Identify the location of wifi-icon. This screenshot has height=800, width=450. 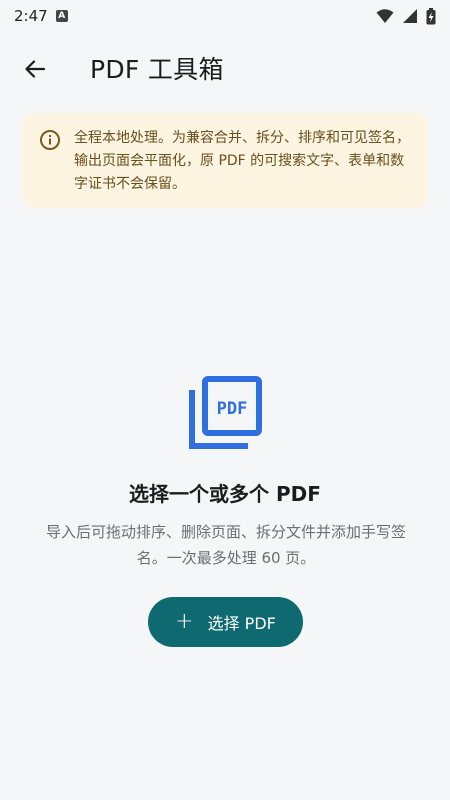
(385, 16).